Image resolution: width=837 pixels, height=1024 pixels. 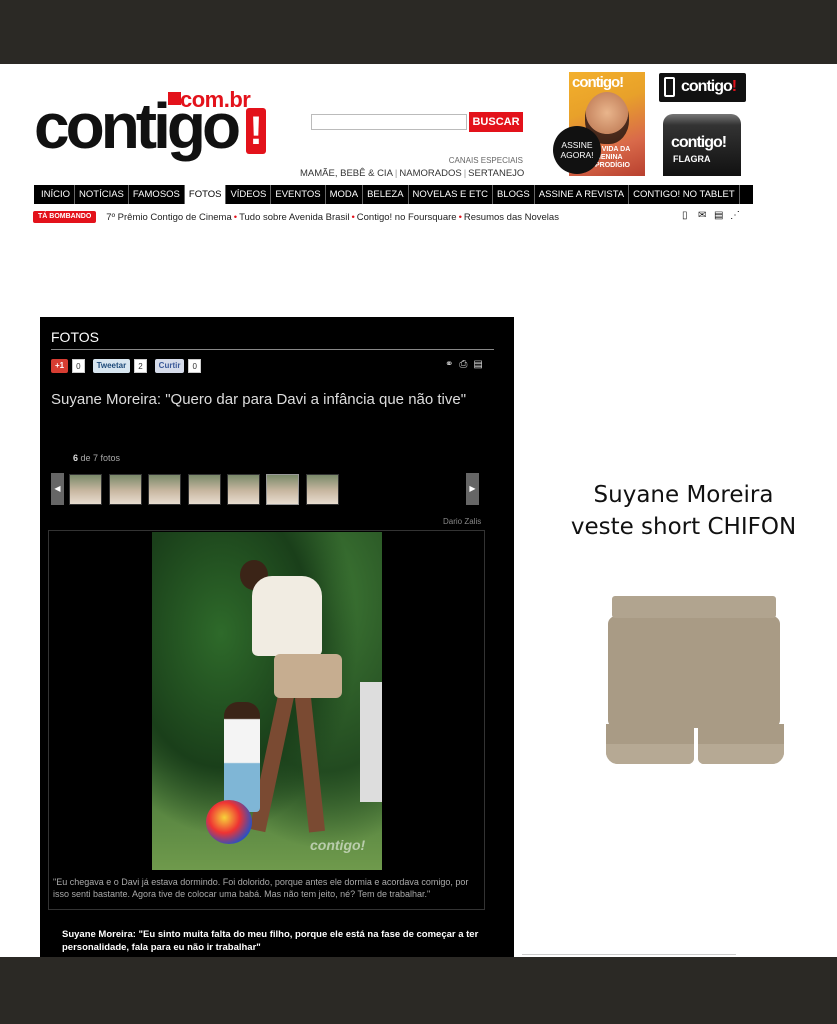 What do you see at coordinates (683, 495) in the screenshot?
I see `ad-line-1: Suyane Moreira` at bounding box center [683, 495].